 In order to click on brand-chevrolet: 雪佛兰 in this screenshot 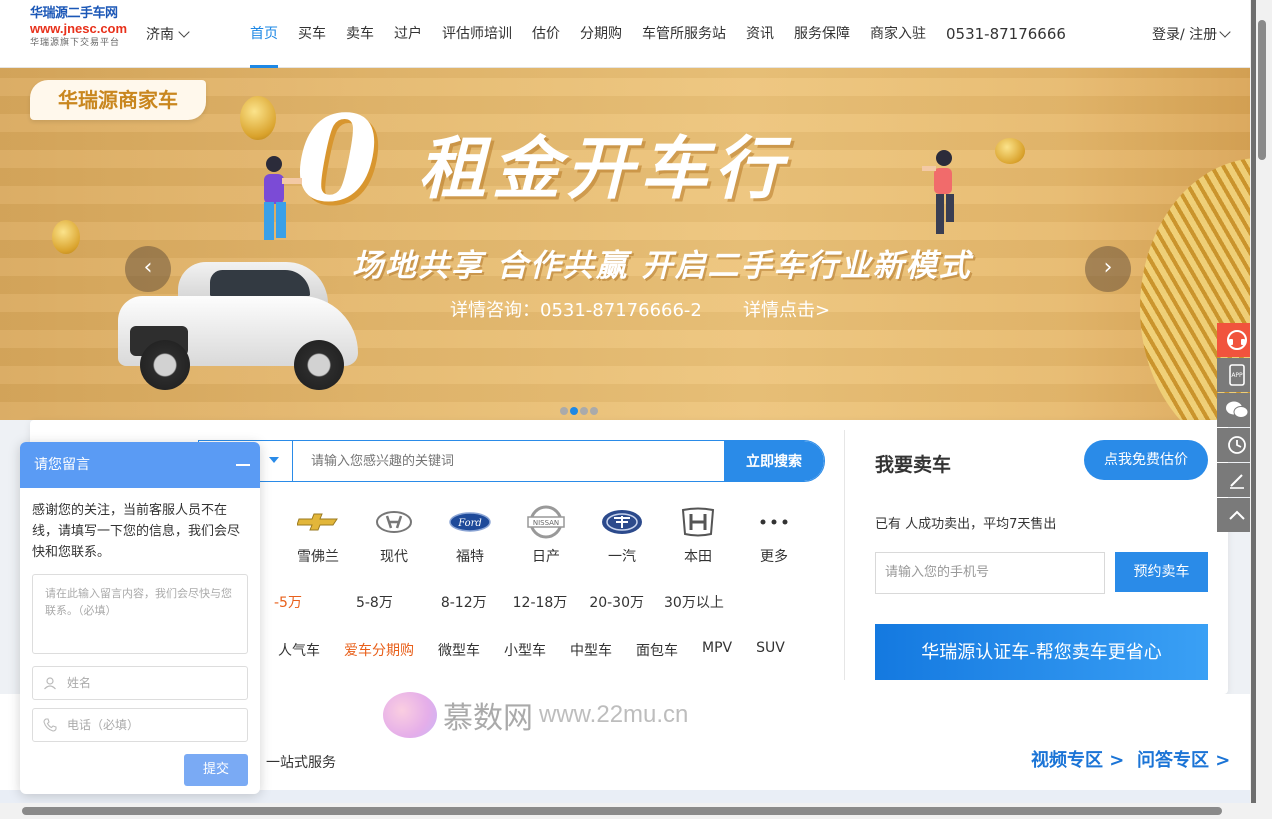, I will do `click(318, 535)`.